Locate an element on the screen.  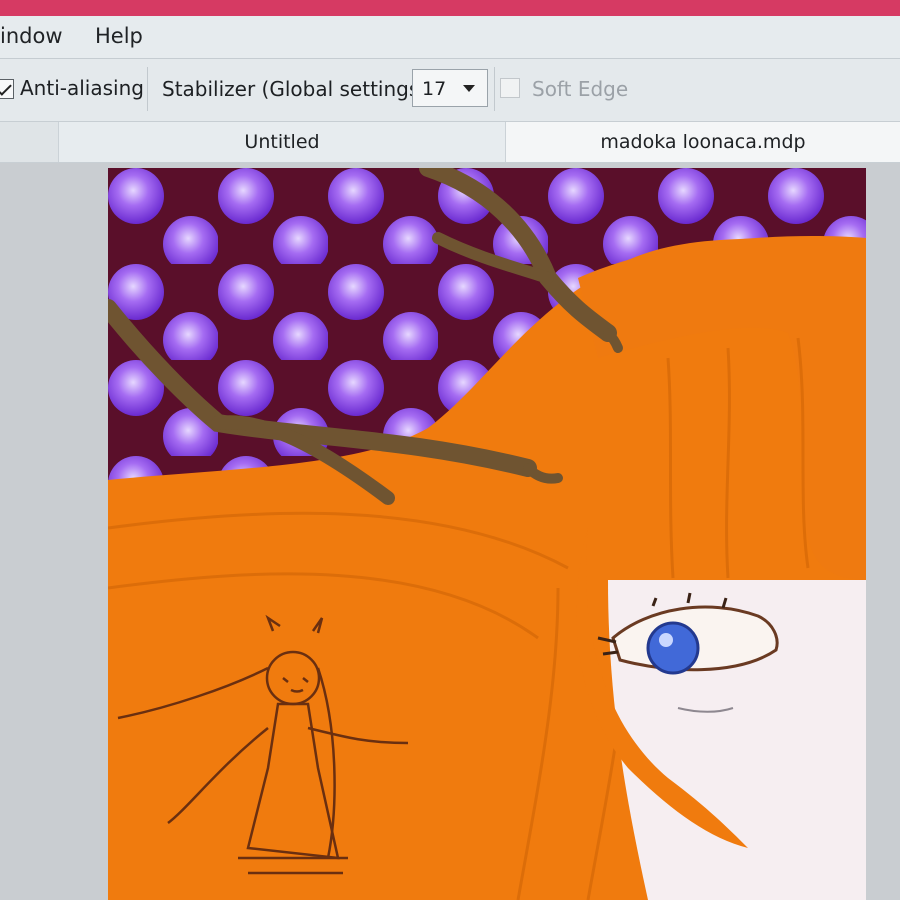
tab-madoka-loonaca: madoka loonaca.mdp is located at coordinates (703, 142).